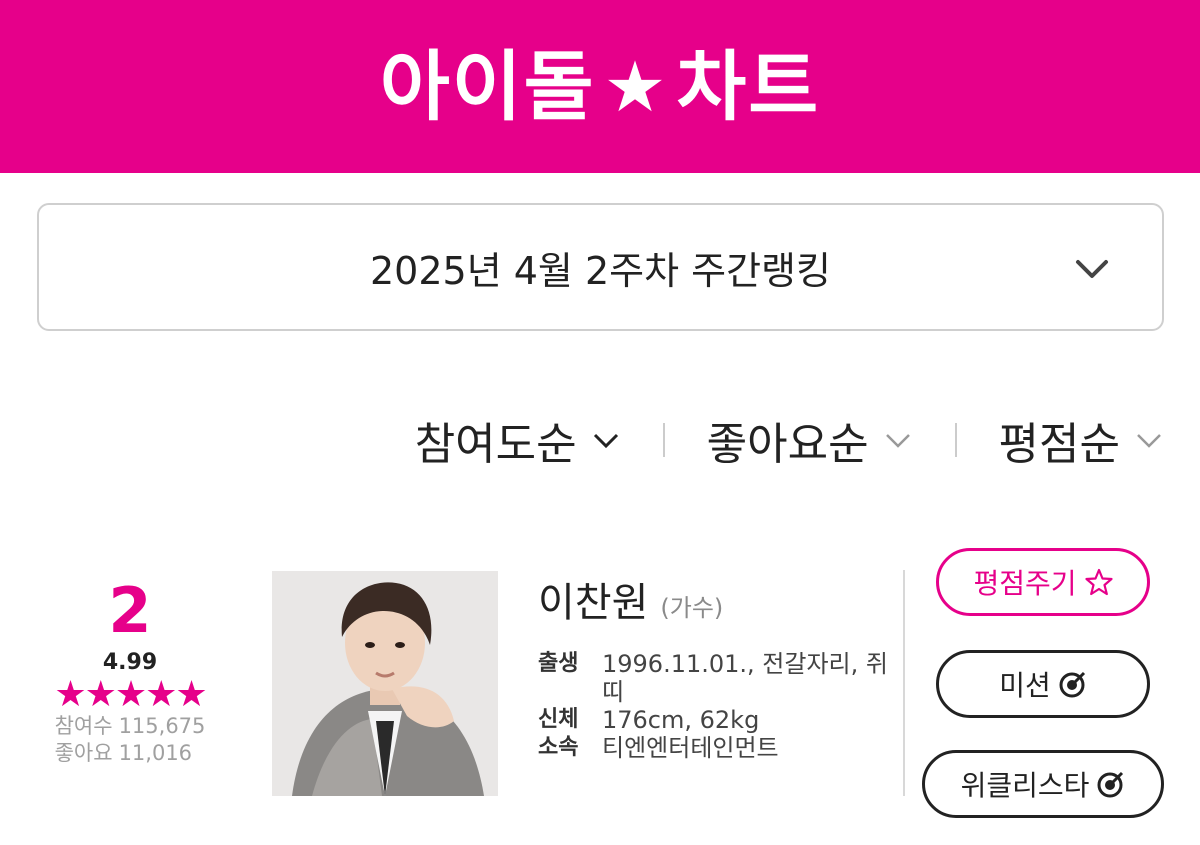  Describe the element at coordinates (130, 694) in the screenshot. I see `star-rating-icon: ★★★★★` at that location.